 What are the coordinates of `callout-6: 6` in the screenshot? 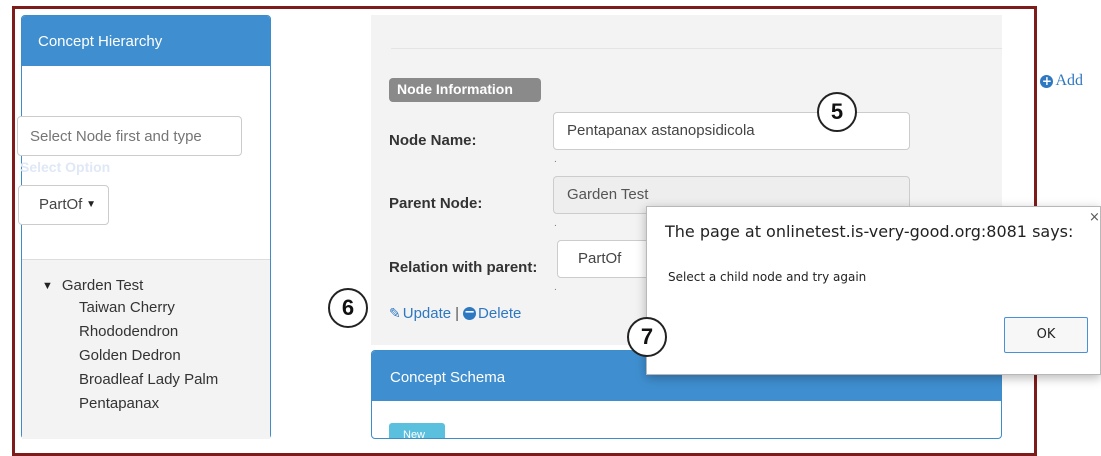 It's located at (348, 308).